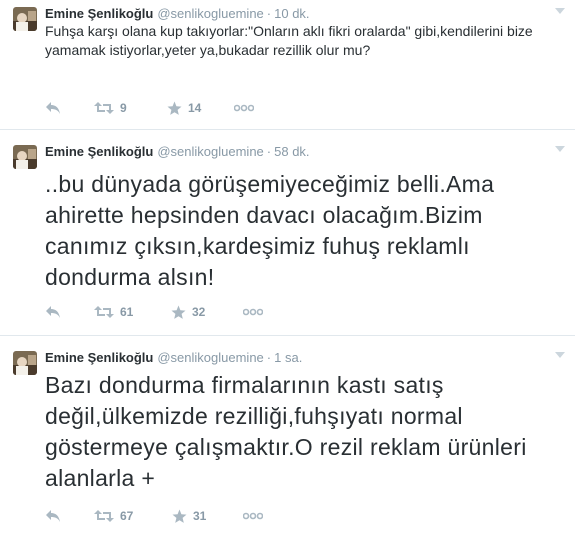  I want to click on favorite-count: 31, so click(200, 516).